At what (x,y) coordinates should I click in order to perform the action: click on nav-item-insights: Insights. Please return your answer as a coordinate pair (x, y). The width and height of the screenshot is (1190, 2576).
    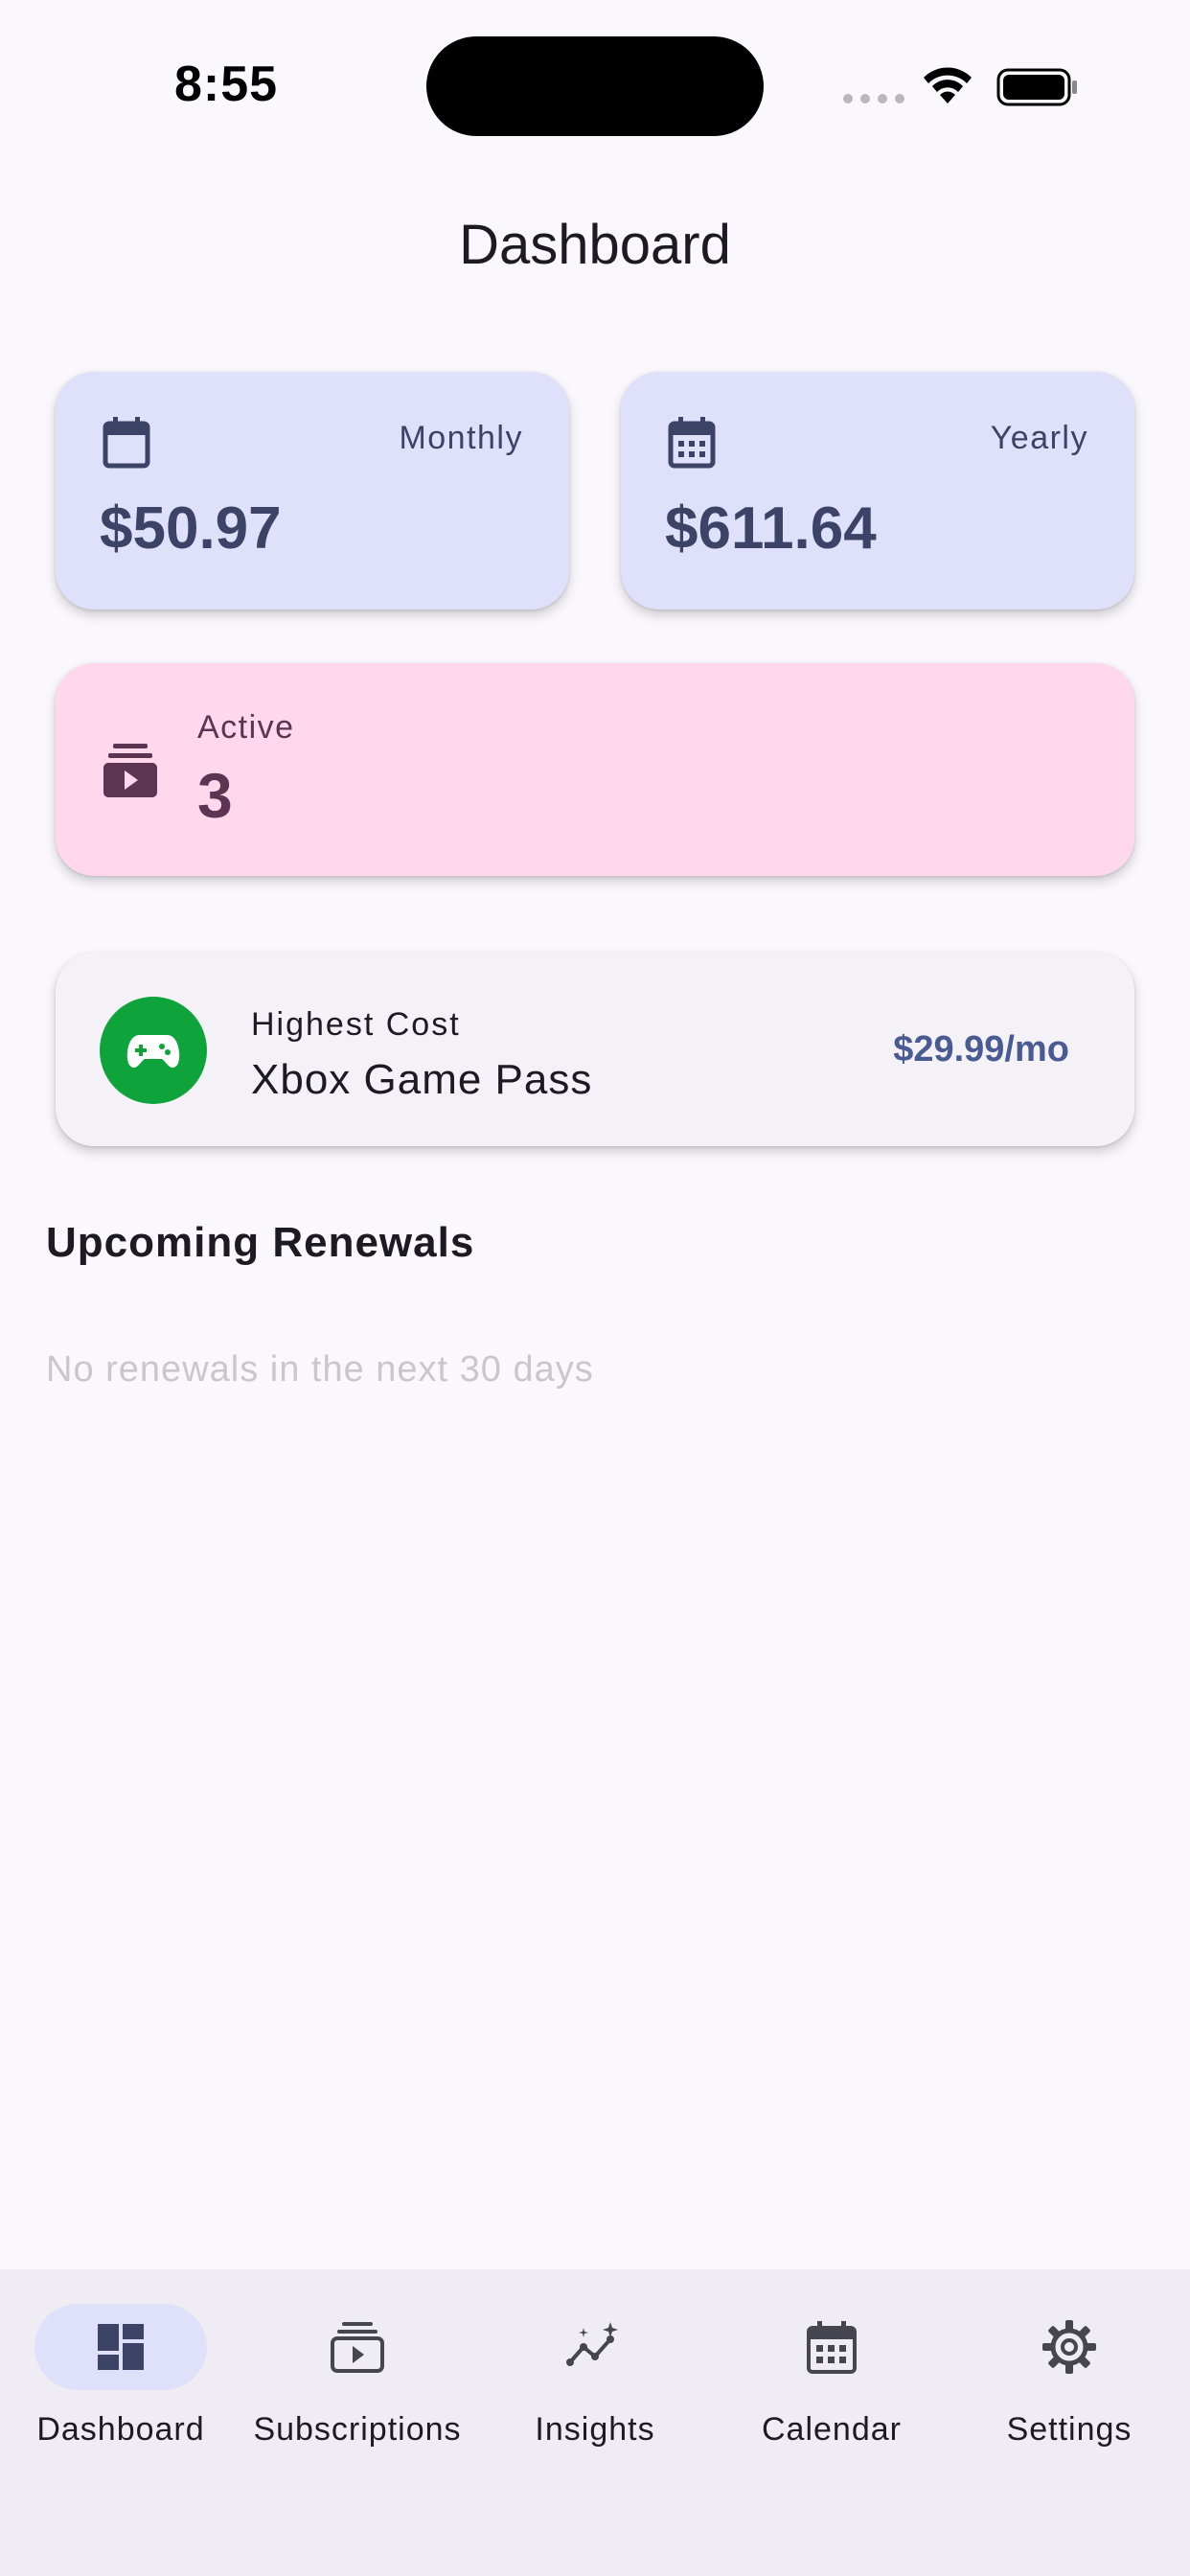
    Looking at the image, I should click on (595, 2390).